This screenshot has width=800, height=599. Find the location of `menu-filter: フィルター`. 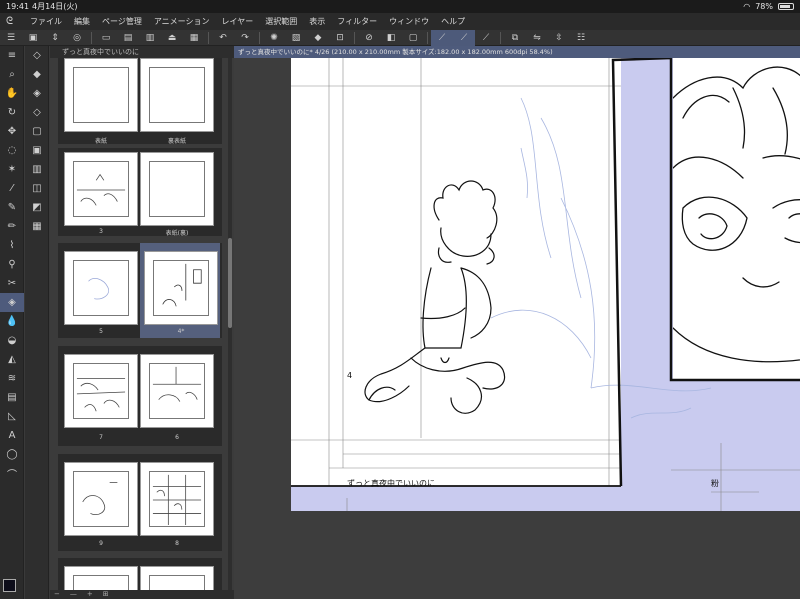

menu-filter: フィルター is located at coordinates (357, 21).